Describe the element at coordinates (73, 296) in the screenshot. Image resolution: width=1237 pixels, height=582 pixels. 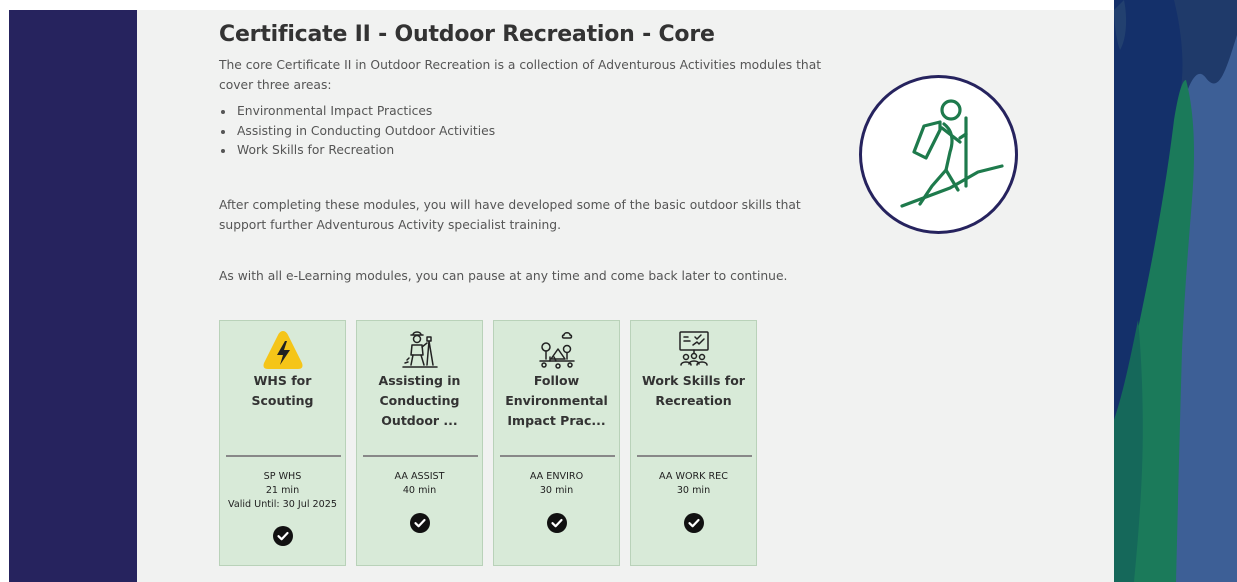
I see `left-decor-band` at that location.